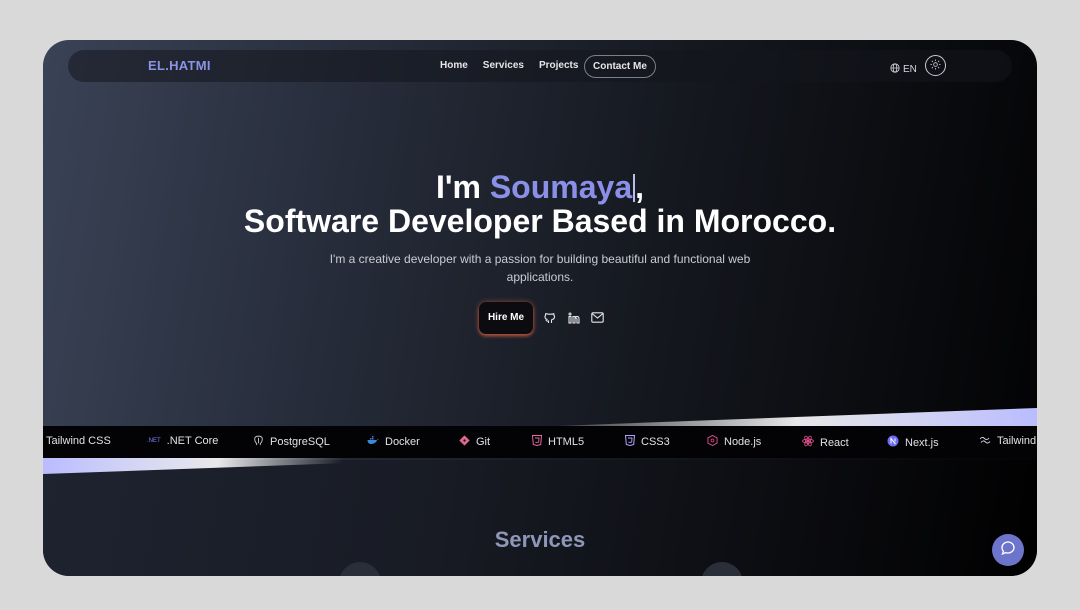 The height and width of the screenshot is (610, 1080). What do you see at coordinates (506, 318) in the screenshot?
I see `hire-me-button: Hire Me` at bounding box center [506, 318].